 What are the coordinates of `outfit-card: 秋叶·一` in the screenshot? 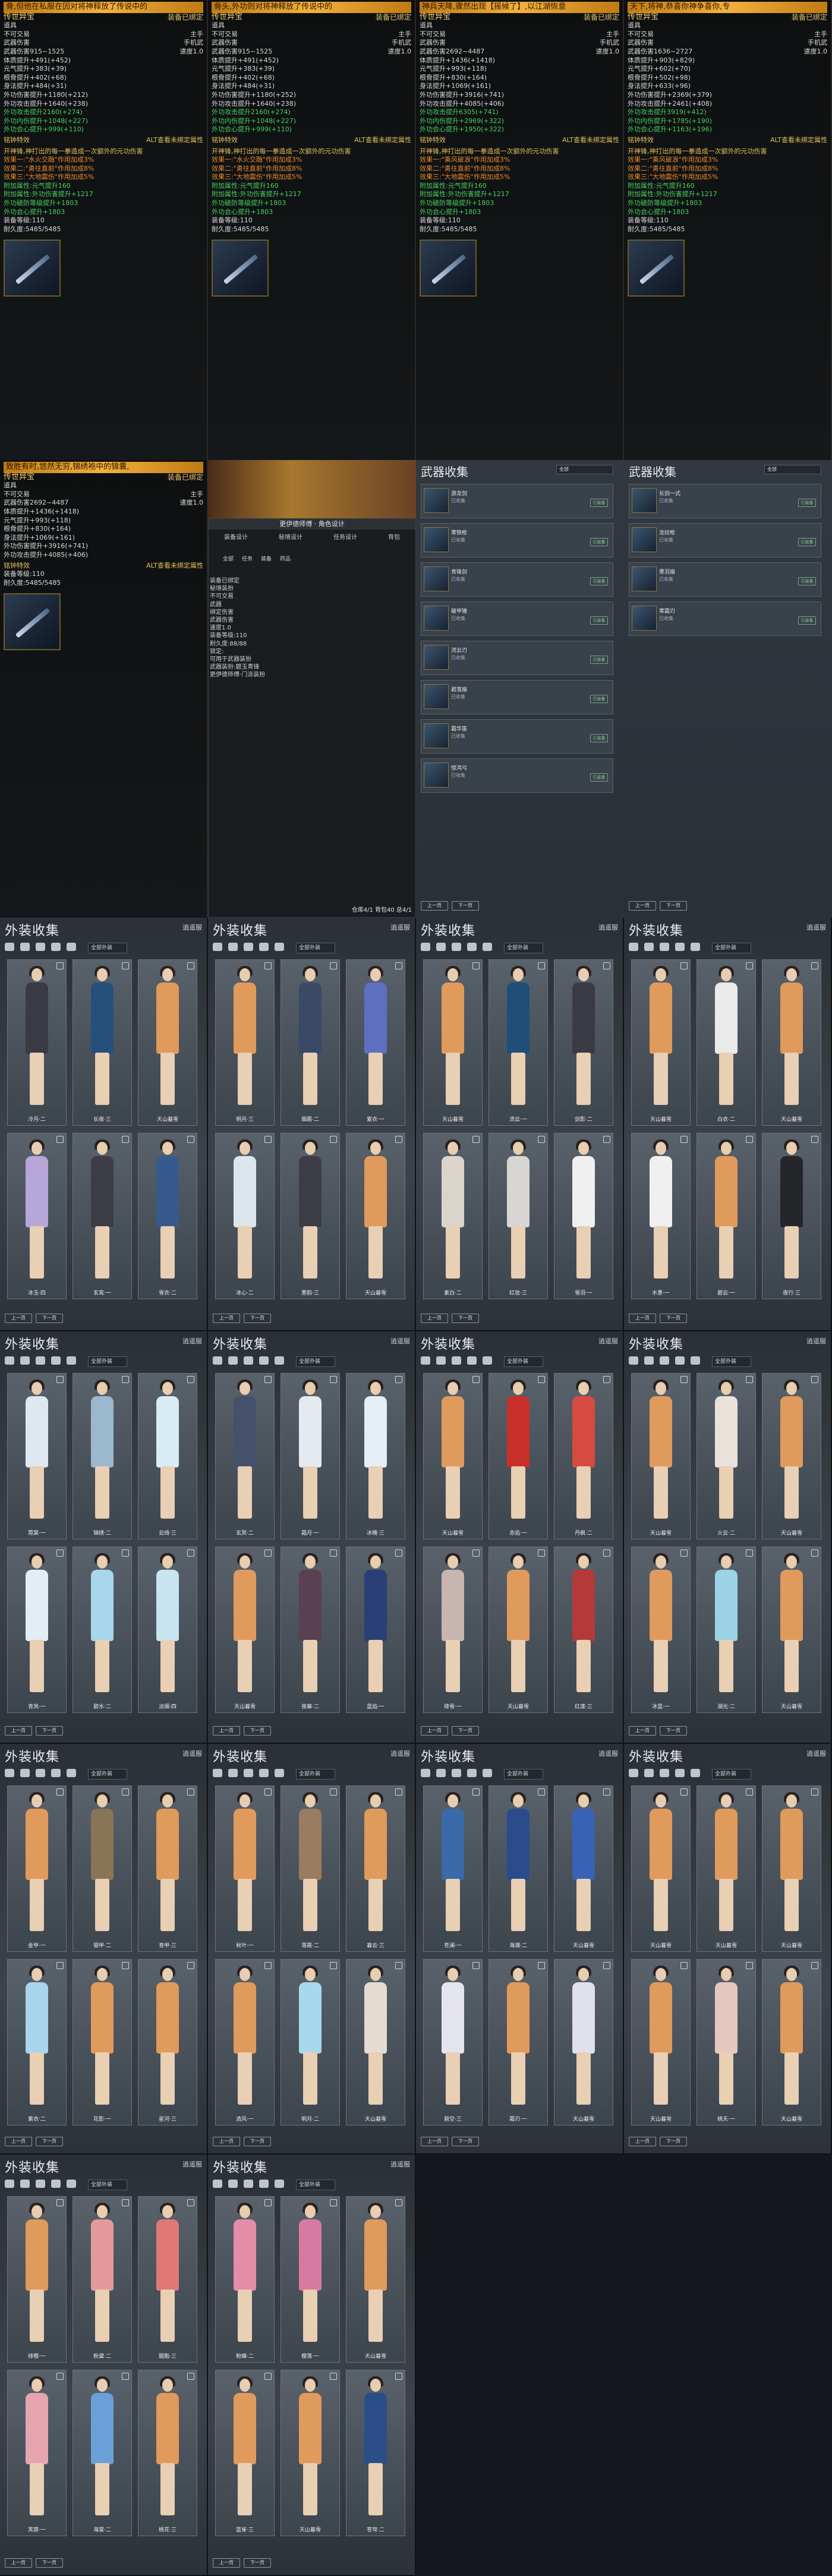 It's located at (245, 1868).